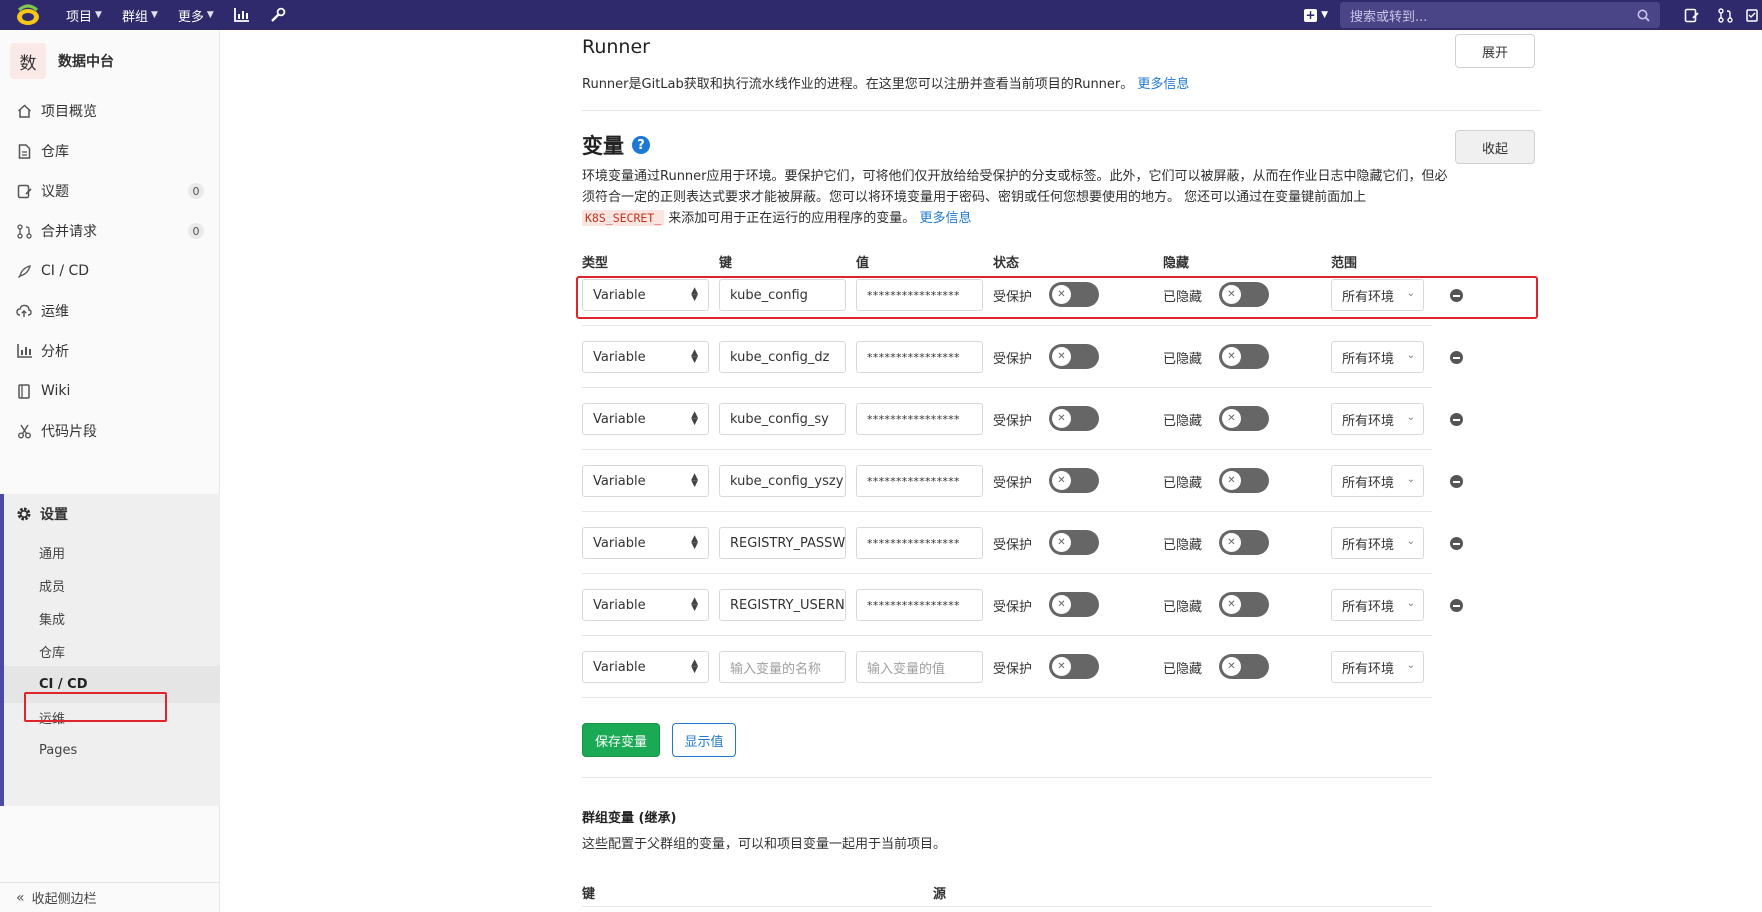  Describe the element at coordinates (110, 351) in the screenshot. I see `sidebar-item-analytics: 分析` at that location.